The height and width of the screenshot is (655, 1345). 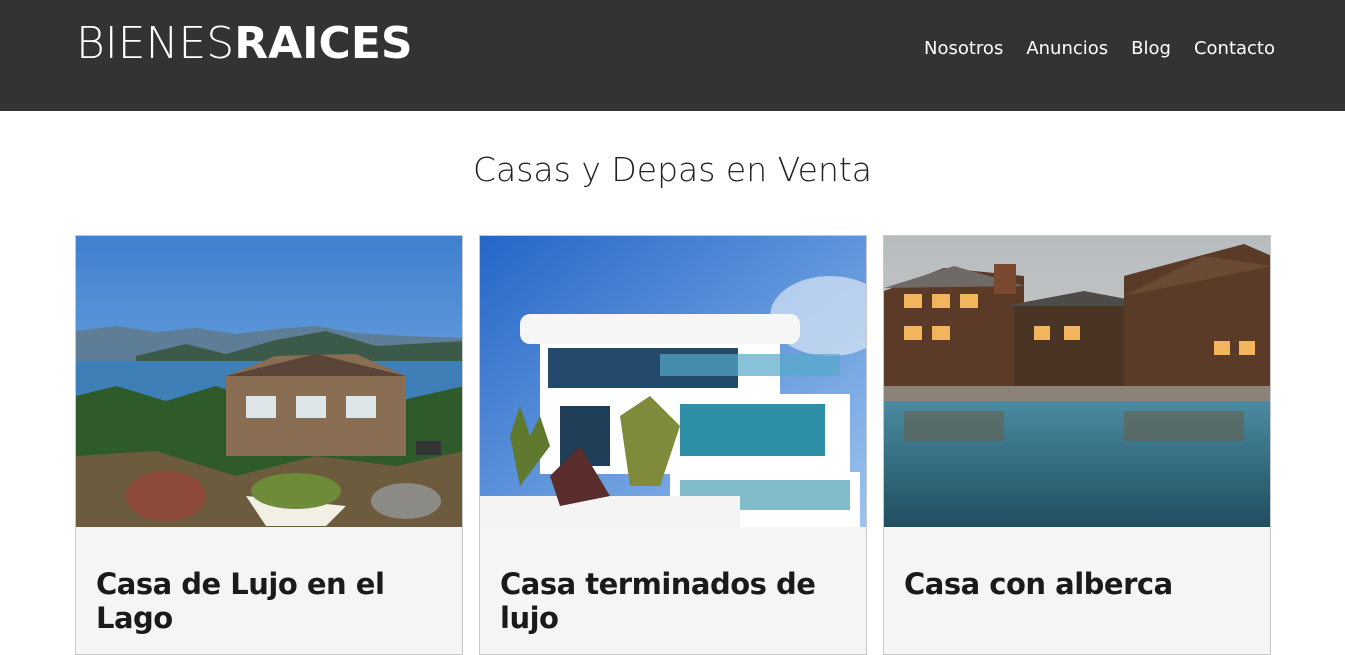 I want to click on logo-light-text: BIENES, so click(x=155, y=43).